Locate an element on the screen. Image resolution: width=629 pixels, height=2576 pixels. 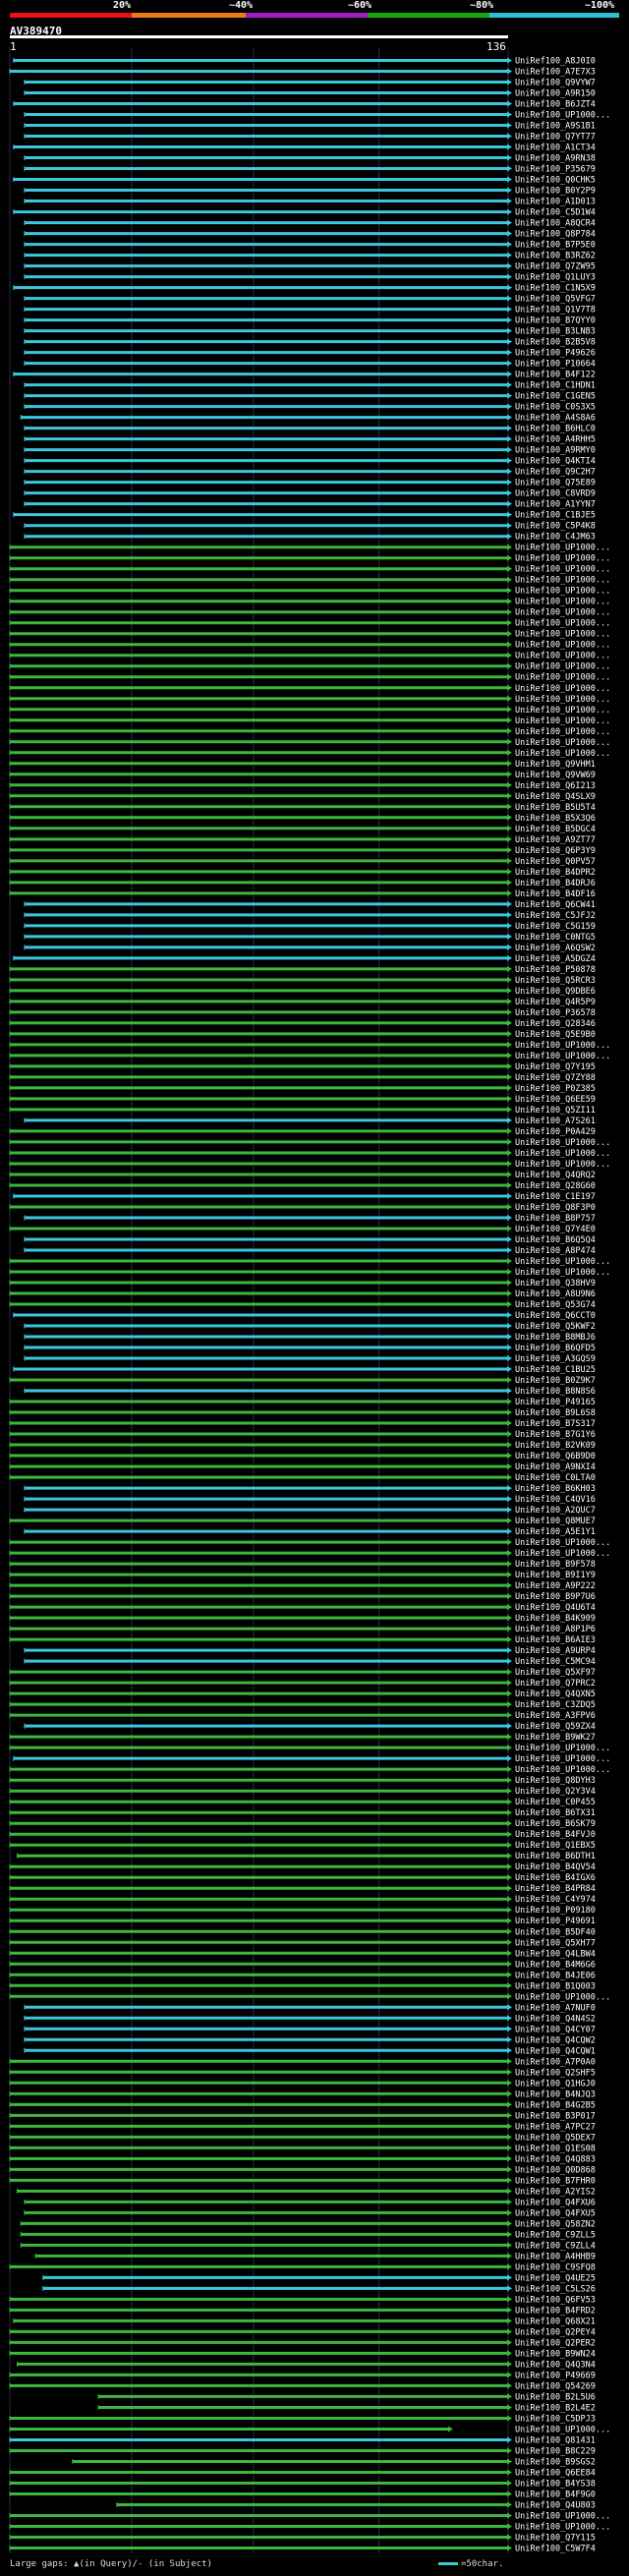
hit-label: UniRef100_A7E7X3 is located at coordinates (555, 73).